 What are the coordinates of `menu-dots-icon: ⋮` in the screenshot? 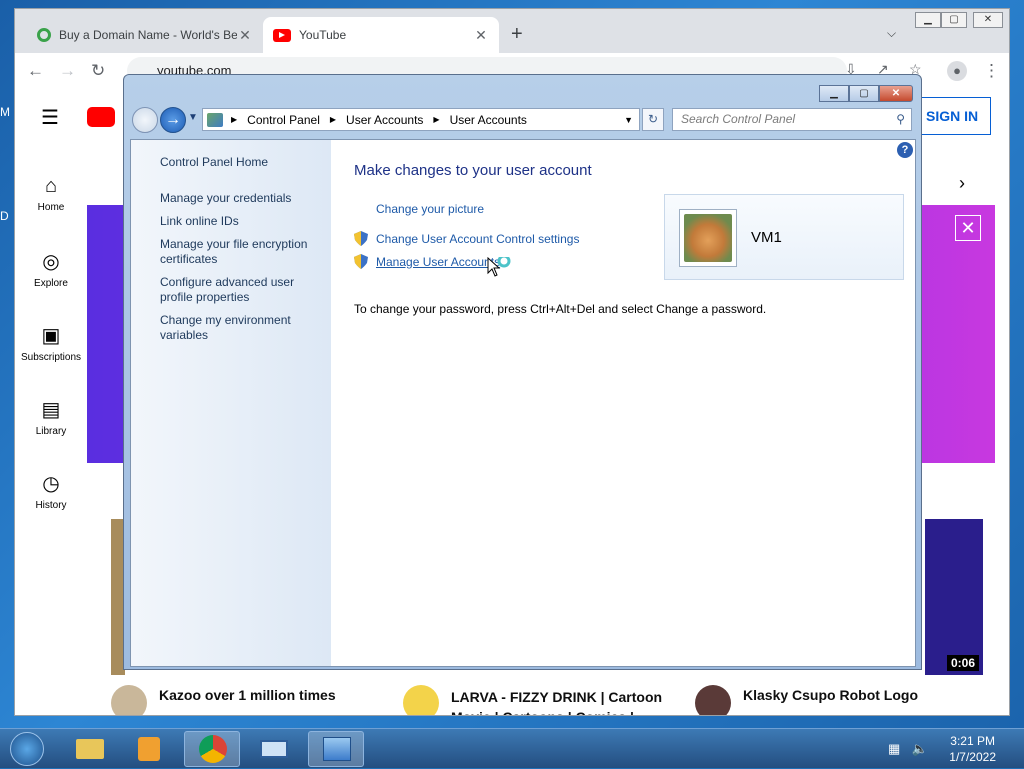 It's located at (991, 71).